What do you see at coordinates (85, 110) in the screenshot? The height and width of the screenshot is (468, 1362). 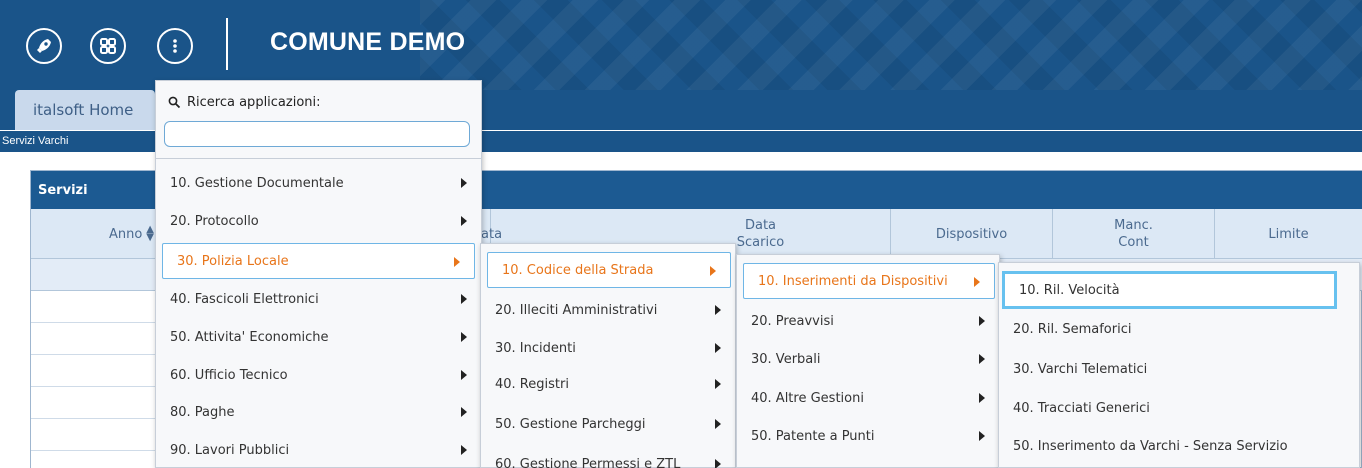 I see `tab-italsoft-home: italsoft Home` at bounding box center [85, 110].